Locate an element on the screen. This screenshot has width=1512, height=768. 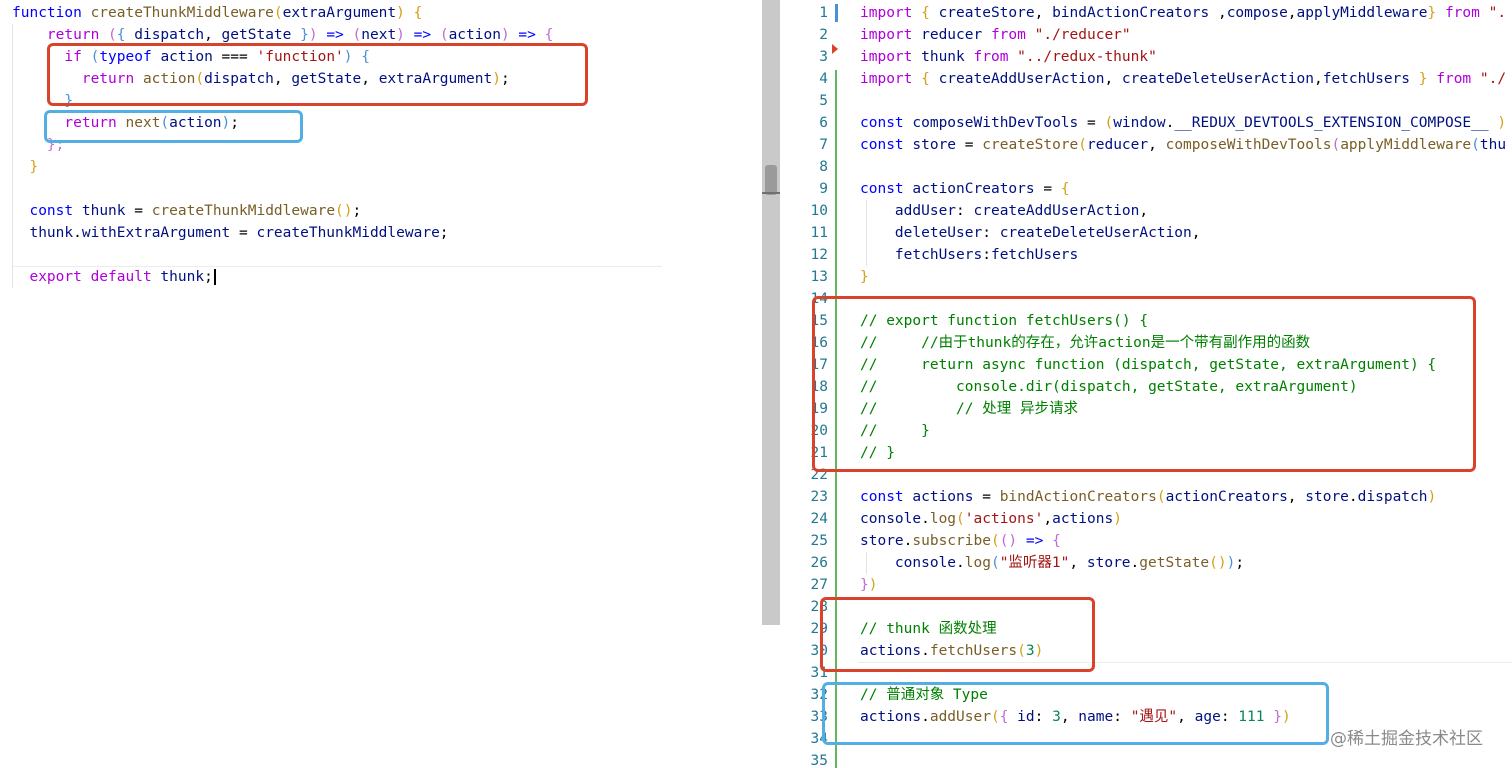
code-token: default is located at coordinates (125, 277).